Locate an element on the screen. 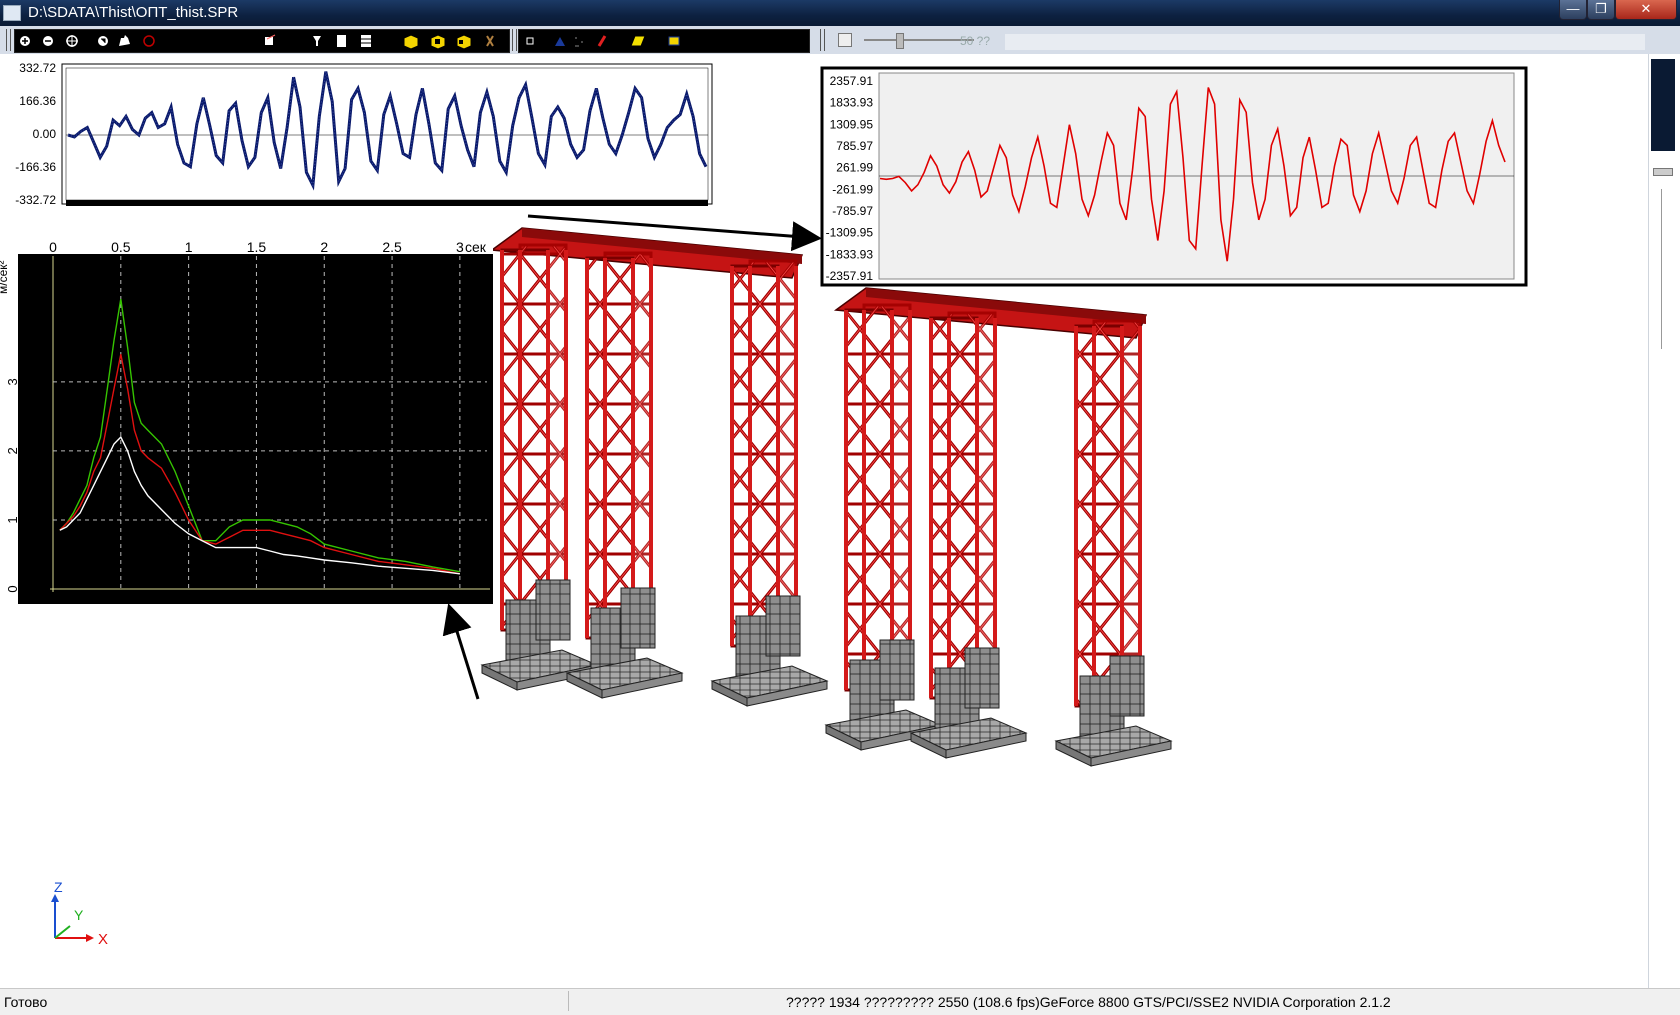 This screenshot has height=1015, width=1680. chart2-y-tick: 1833.93 is located at coordinates (852, 103).